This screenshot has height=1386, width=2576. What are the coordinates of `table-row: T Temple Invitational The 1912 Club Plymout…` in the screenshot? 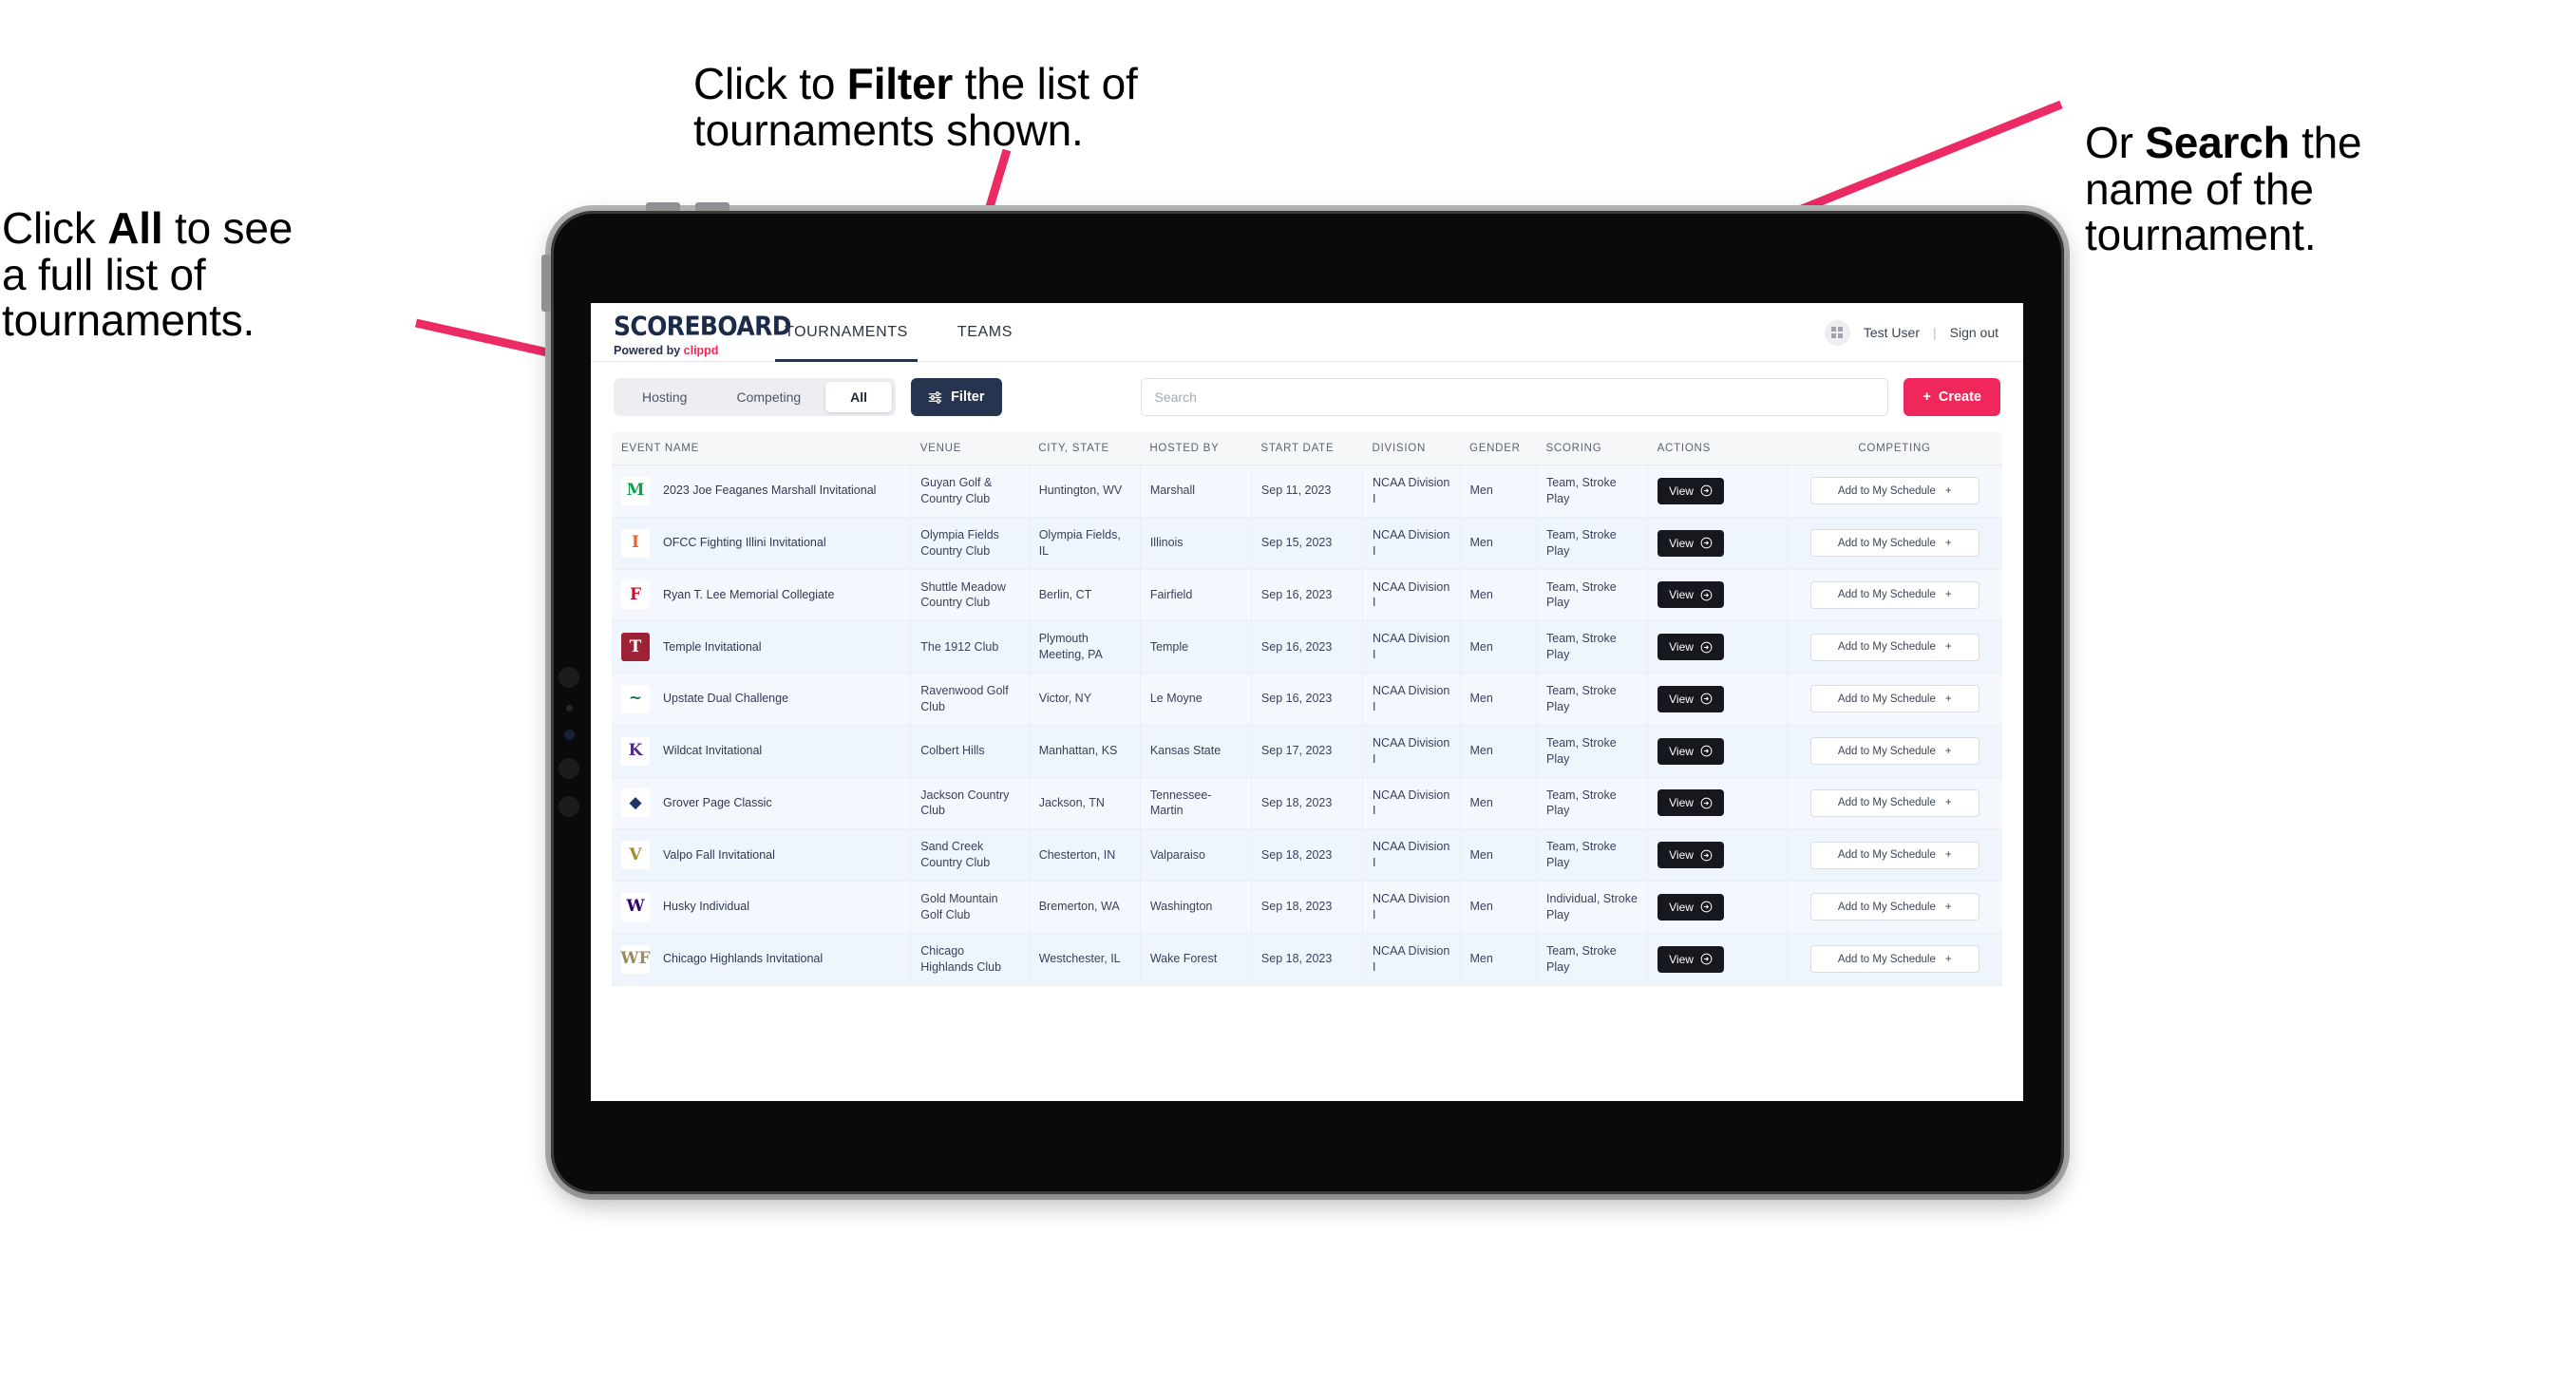 It's located at (1307, 647).